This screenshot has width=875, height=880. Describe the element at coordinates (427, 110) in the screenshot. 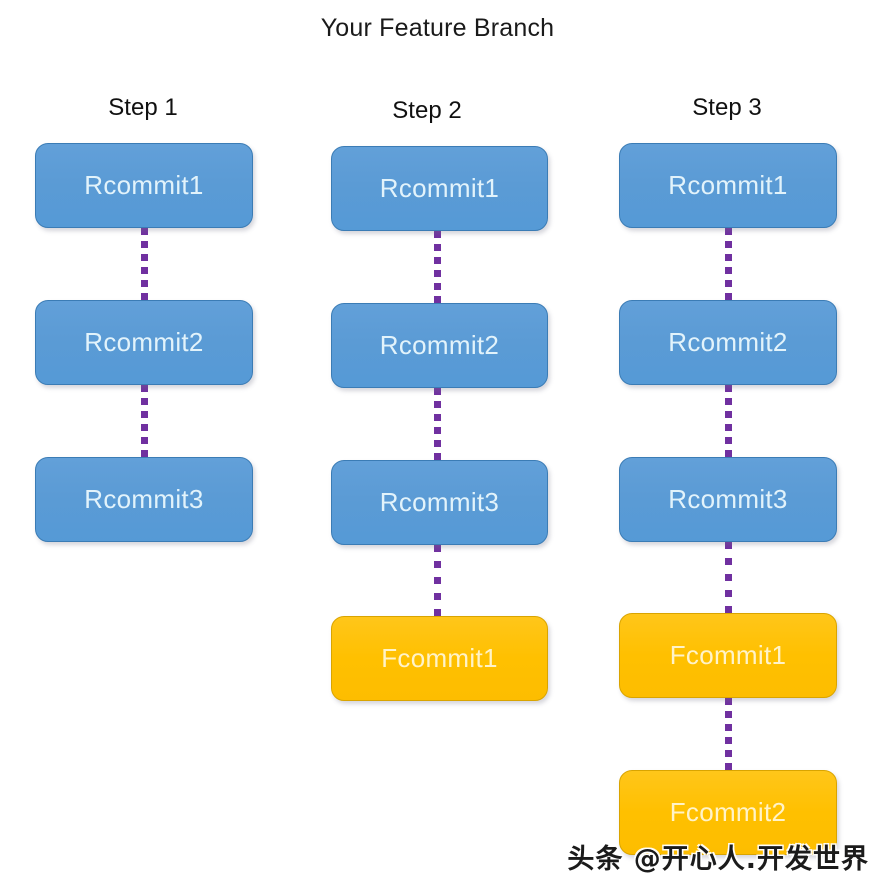

I see `step-label-2: Step 2` at that location.